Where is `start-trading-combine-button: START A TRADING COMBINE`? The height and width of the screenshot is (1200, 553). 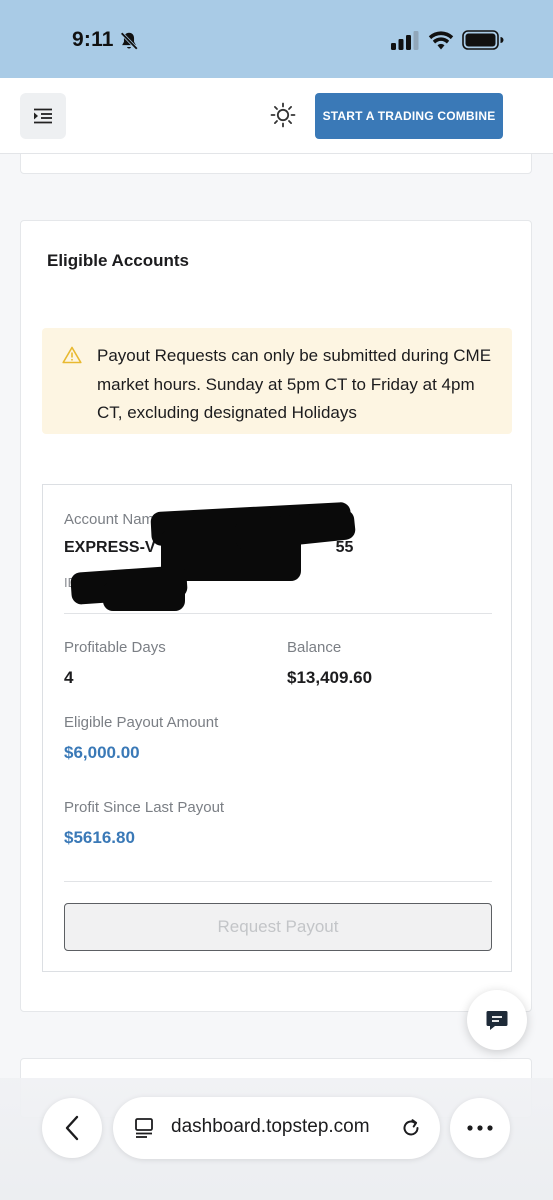 start-trading-combine-button: START A TRADING COMBINE is located at coordinates (409, 116).